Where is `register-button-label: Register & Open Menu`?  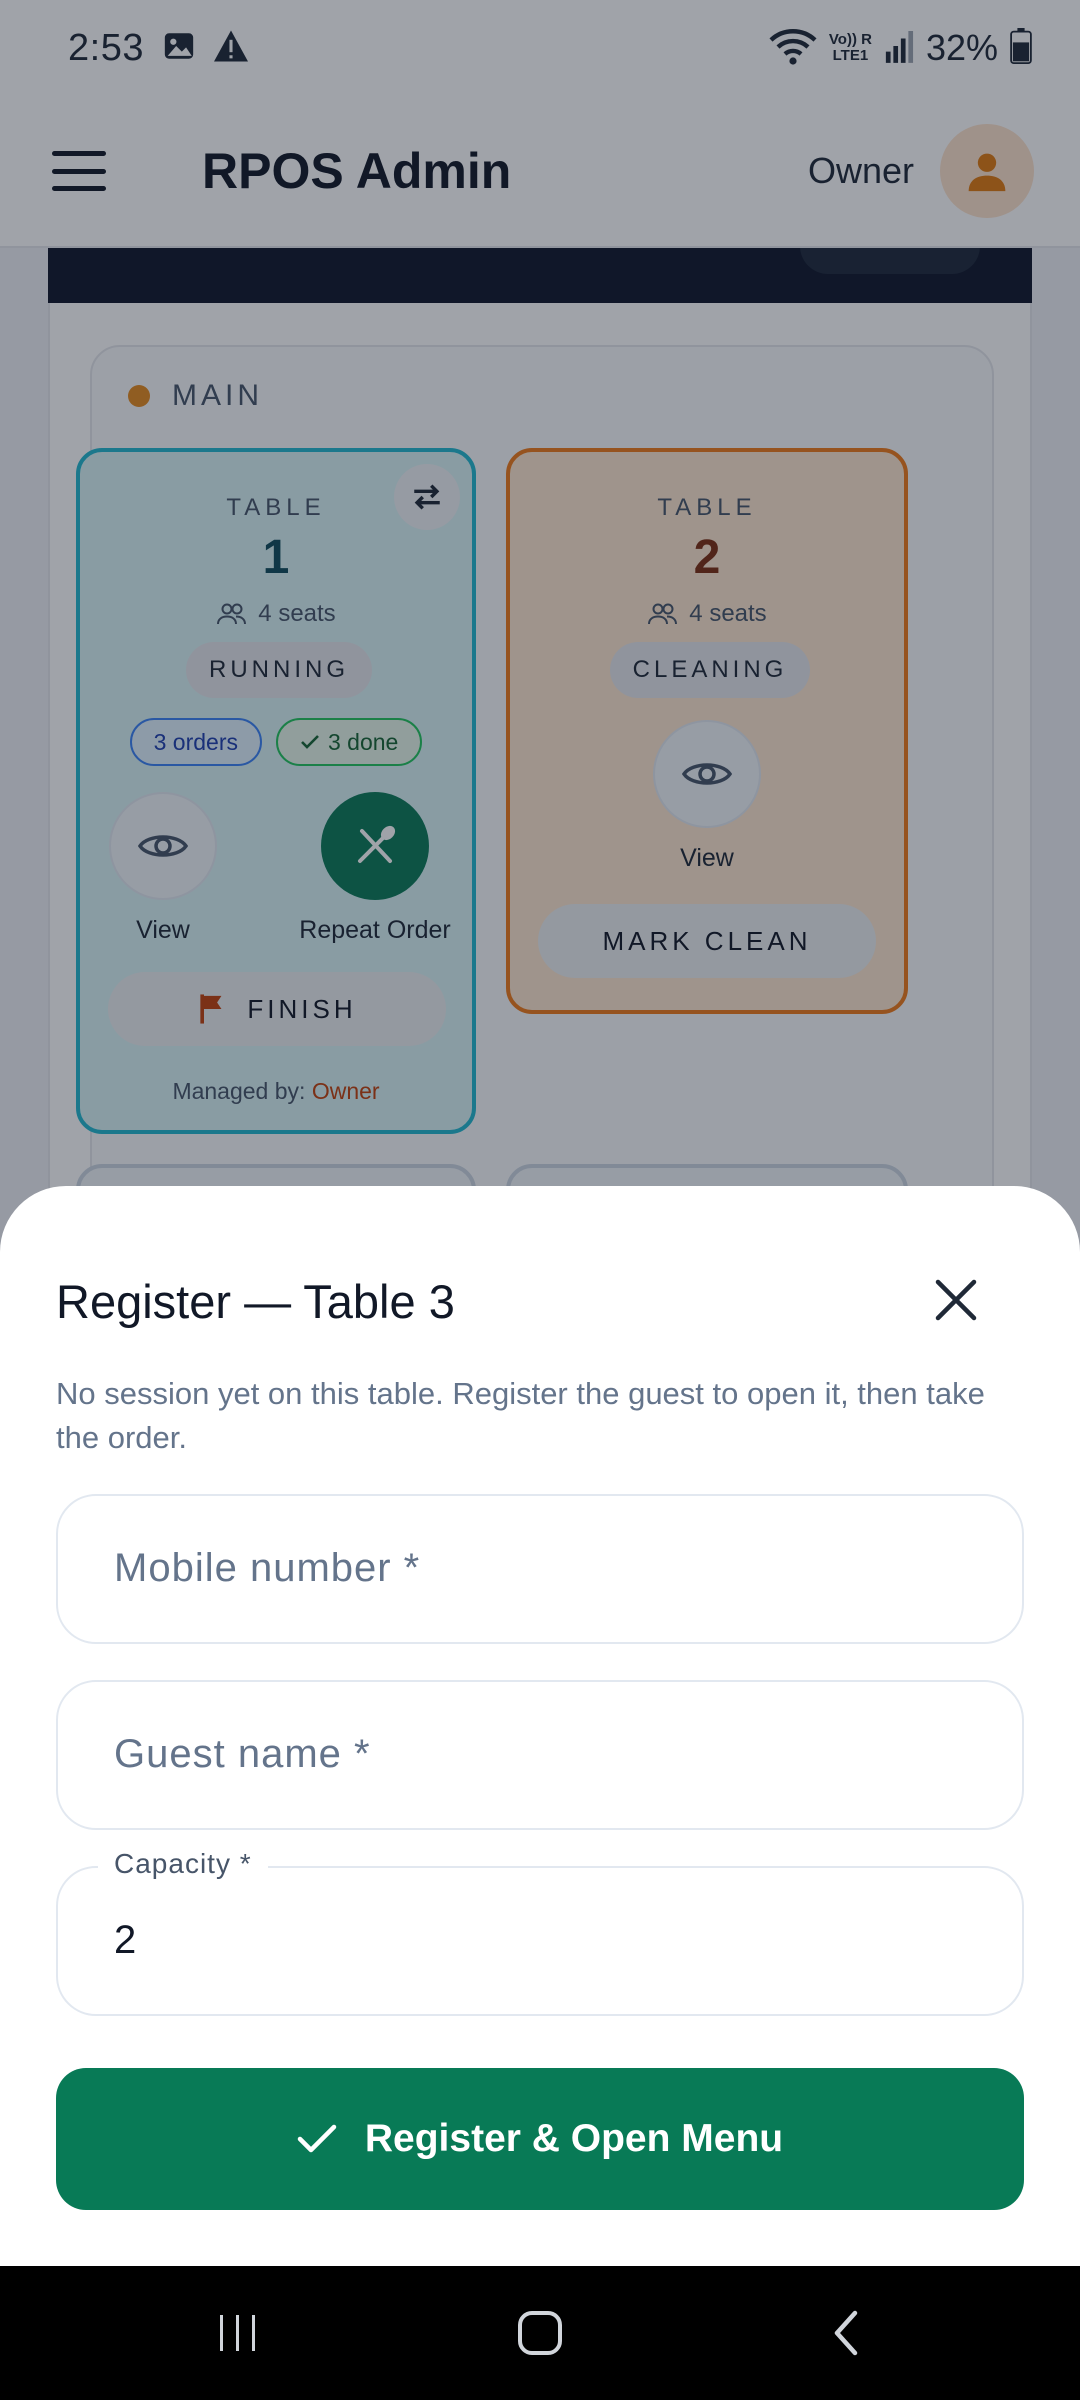
register-button-label: Register & Open Menu is located at coordinates (574, 2138).